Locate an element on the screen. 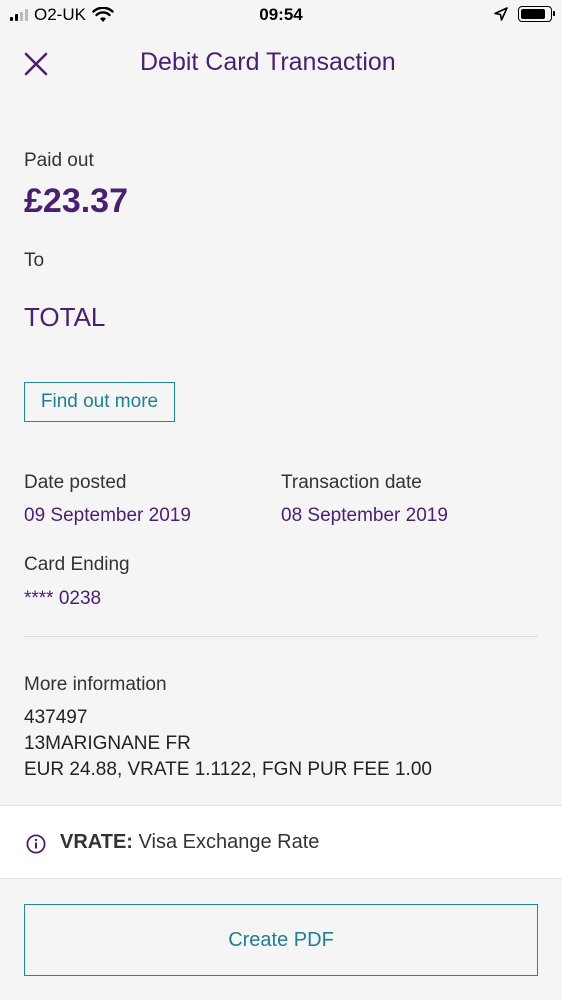 The height and width of the screenshot is (1000, 562). more-info-line: 437497 is located at coordinates (56, 717).